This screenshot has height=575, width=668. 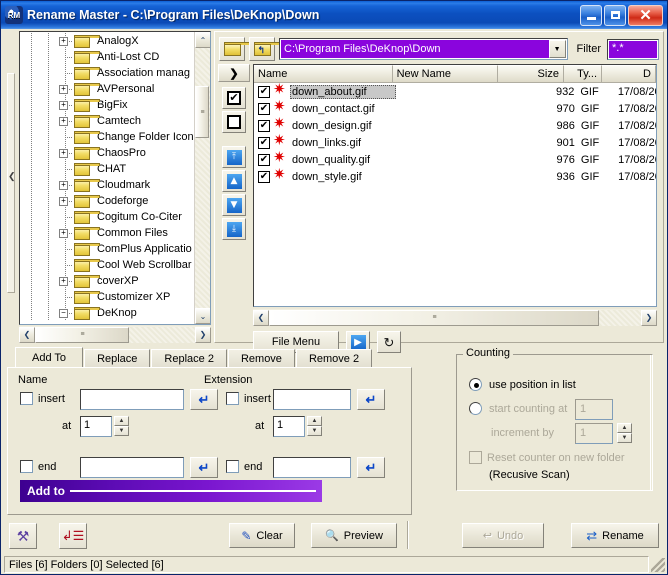 What do you see at coordinates (354, 535) in the screenshot?
I see `preview-button: 🔍 Preview` at bounding box center [354, 535].